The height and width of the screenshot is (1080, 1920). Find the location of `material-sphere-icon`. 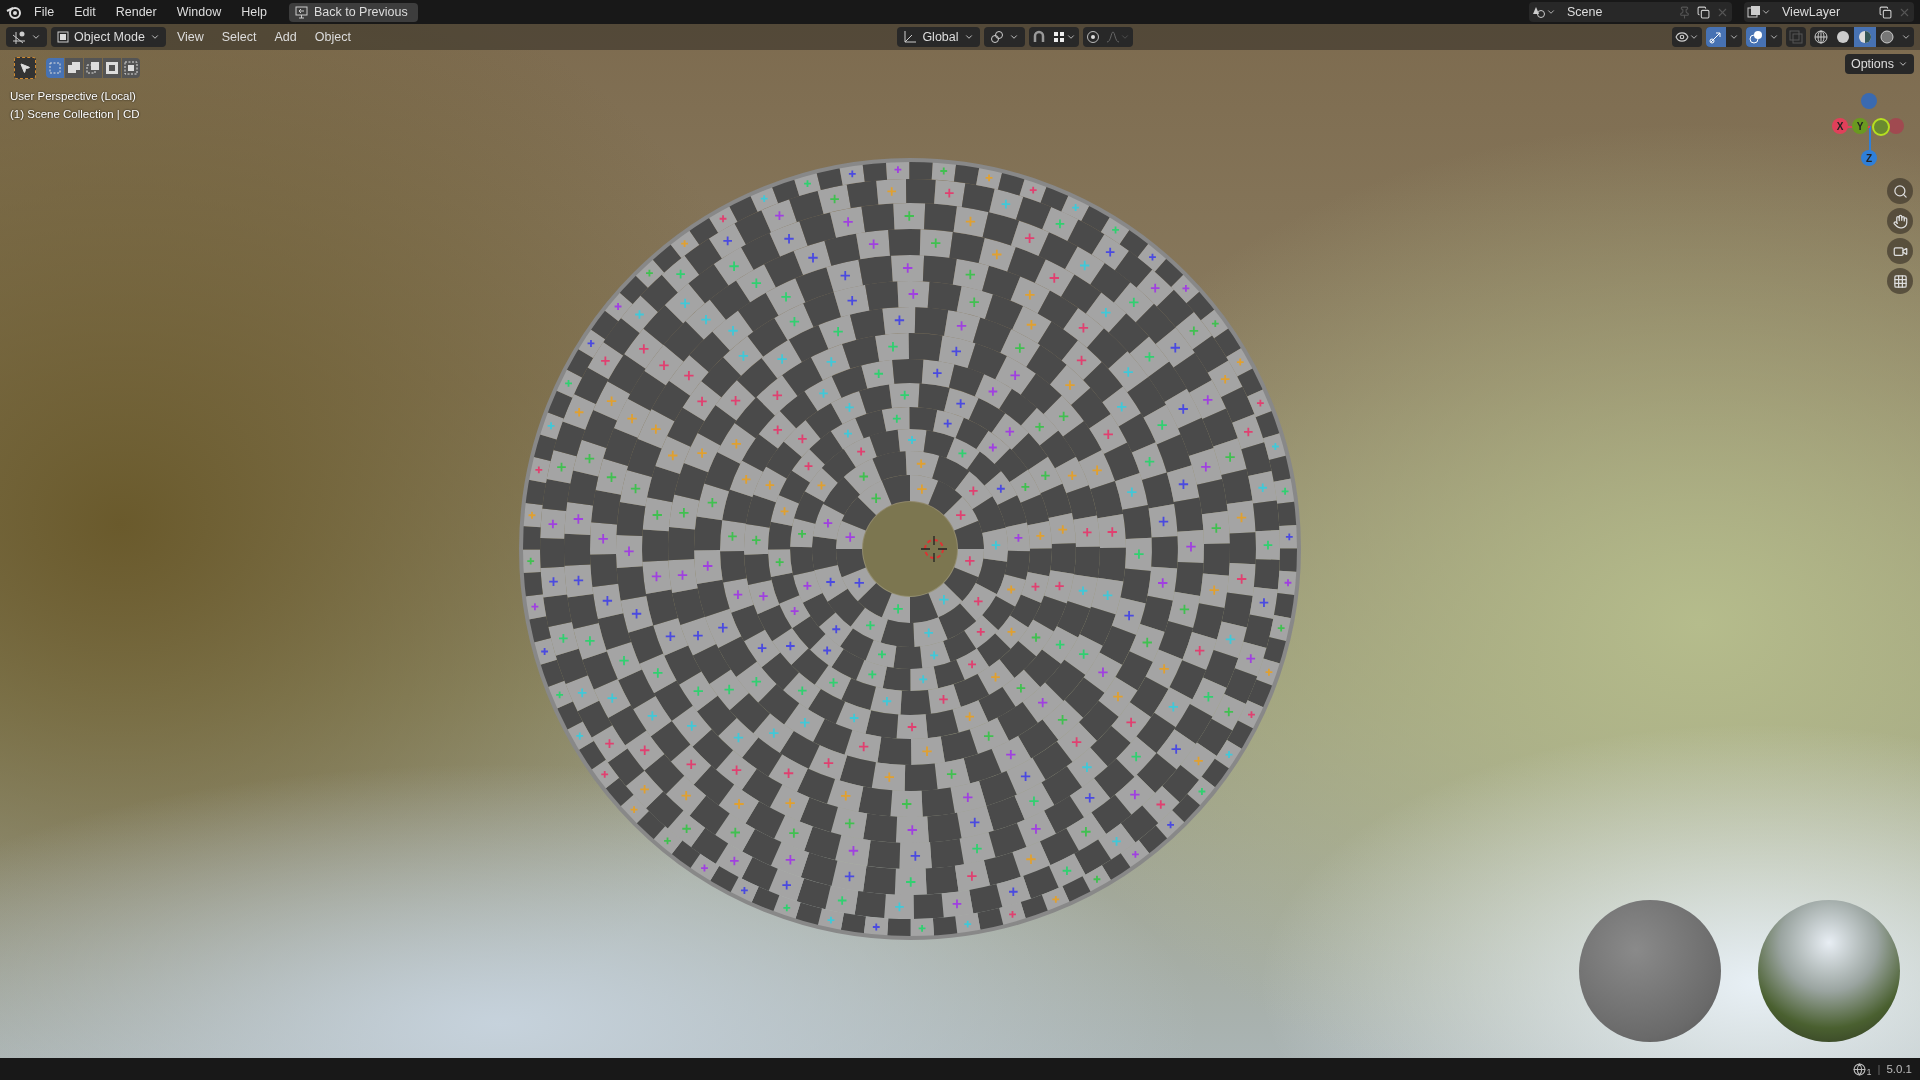

material-sphere-icon is located at coordinates (1865, 37).